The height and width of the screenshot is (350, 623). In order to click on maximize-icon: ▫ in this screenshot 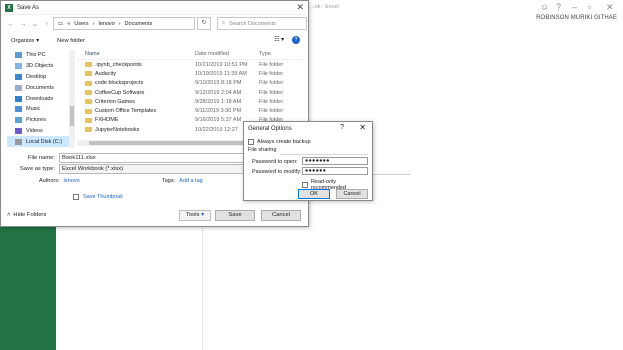, I will do `click(589, 7)`.